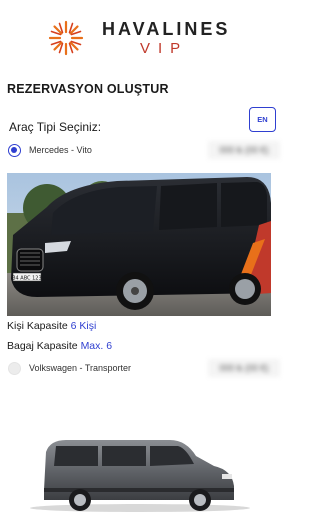 Image resolution: width=320 pixels, height=512 pixels. Describe the element at coordinates (96, 346) in the screenshot. I see `luggage-capacity-value: Max. 6` at that location.